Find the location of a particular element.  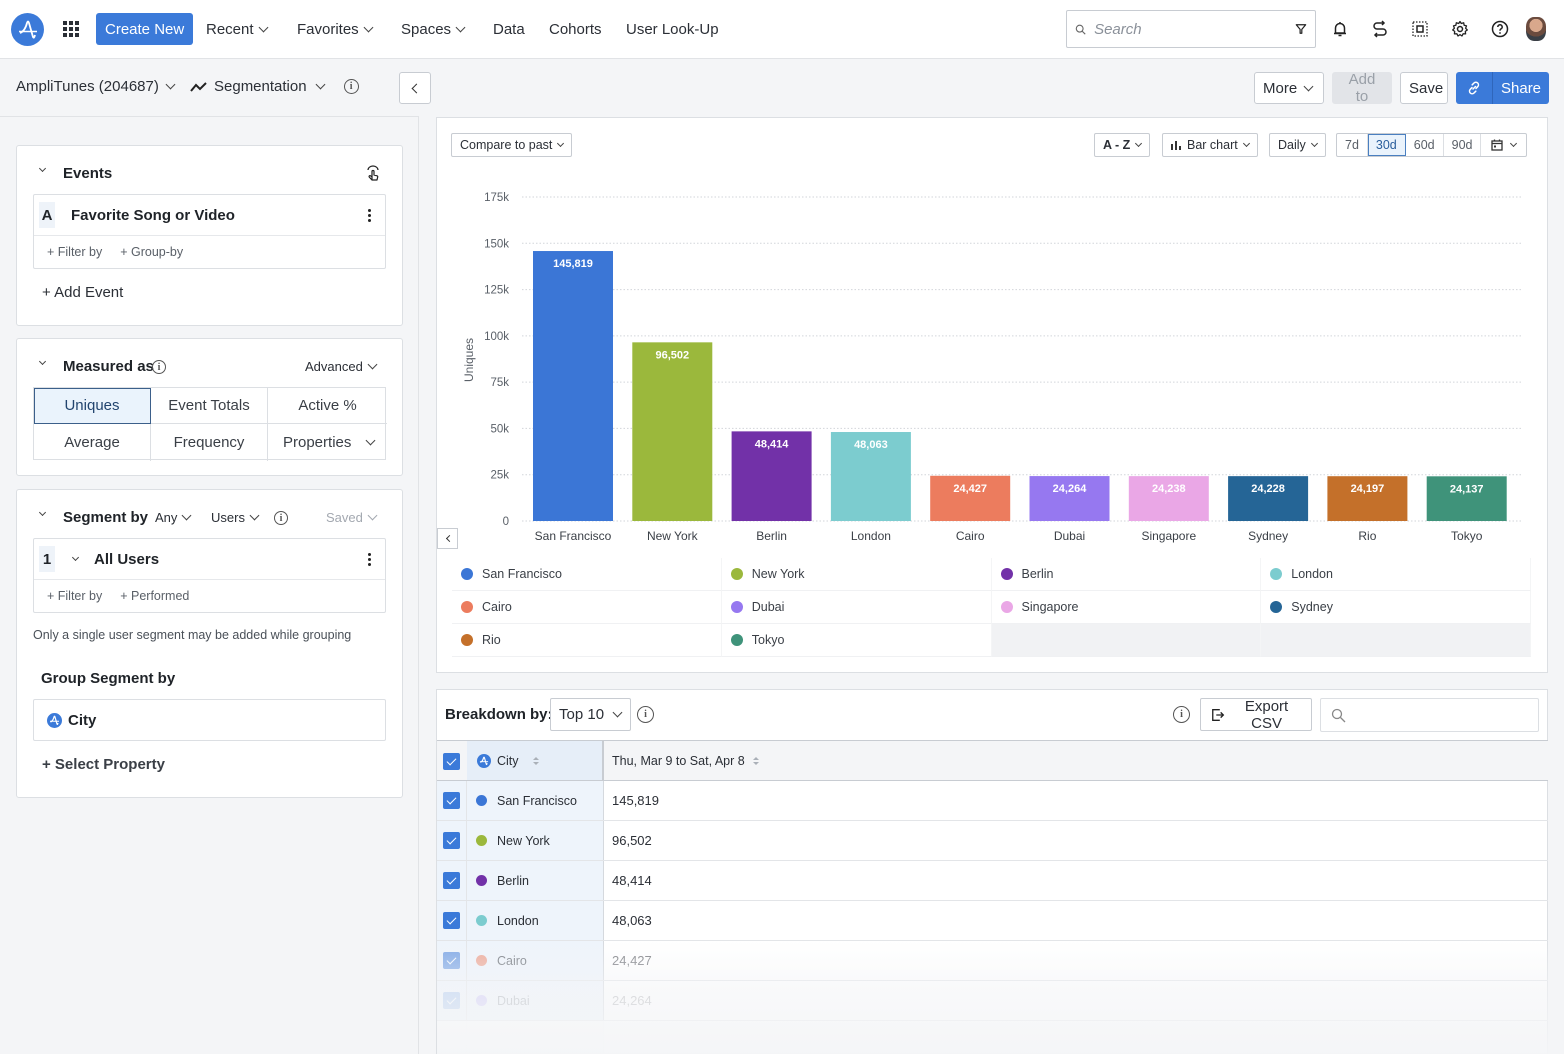

segment-filter-by: + Filter by is located at coordinates (74, 596).